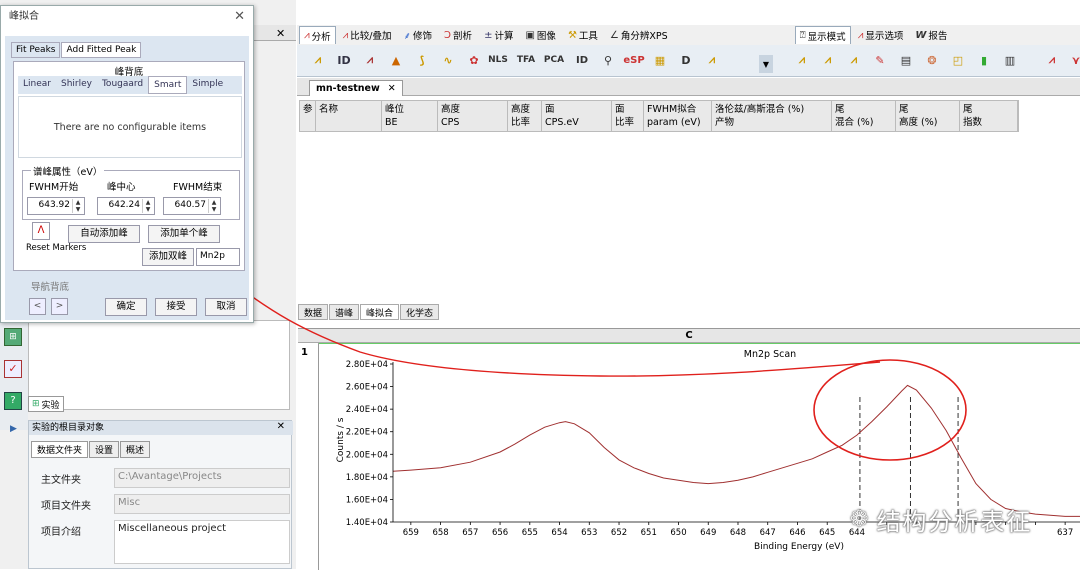 The image size is (1080, 570). What do you see at coordinates (126, 206) in the screenshot?
I see `center-stepper: 642.24 ▲ ▼` at bounding box center [126, 206].